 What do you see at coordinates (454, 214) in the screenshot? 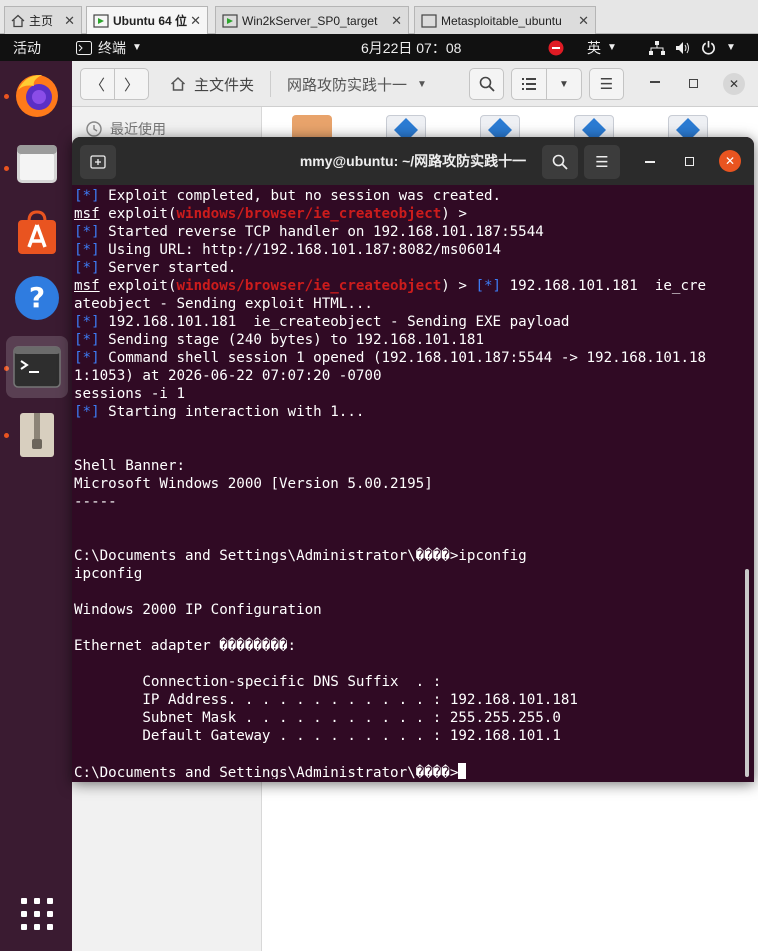
I see `terminal-text: ) >` at bounding box center [454, 214].